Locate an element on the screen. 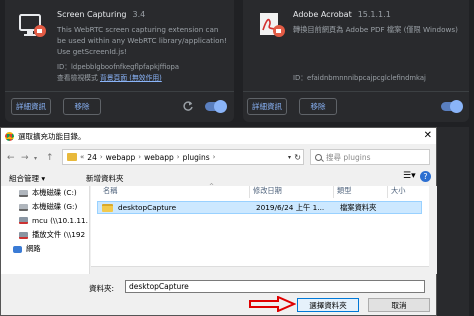 The height and width of the screenshot is (316, 474). recent-dropdown-icon: ▾ is located at coordinates (35, 158).